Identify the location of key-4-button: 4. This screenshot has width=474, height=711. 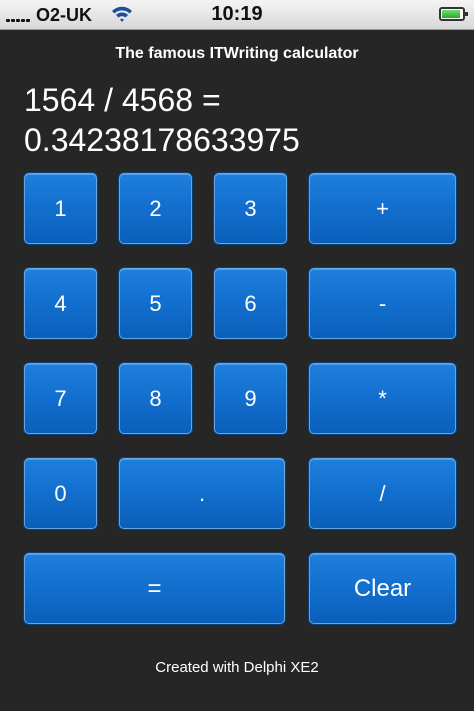
(60, 303).